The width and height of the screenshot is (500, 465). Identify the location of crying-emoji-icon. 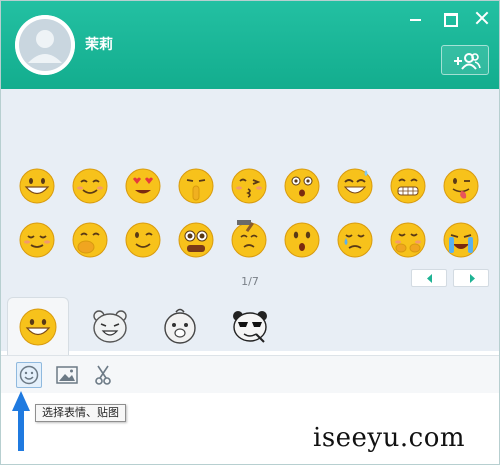
(355, 240).